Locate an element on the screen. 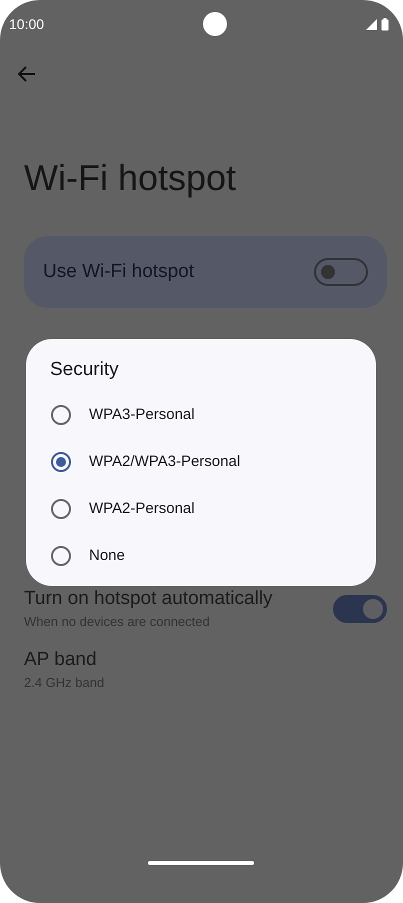 Image resolution: width=403 pixels, height=903 pixels. camera-cutout is located at coordinates (215, 24).